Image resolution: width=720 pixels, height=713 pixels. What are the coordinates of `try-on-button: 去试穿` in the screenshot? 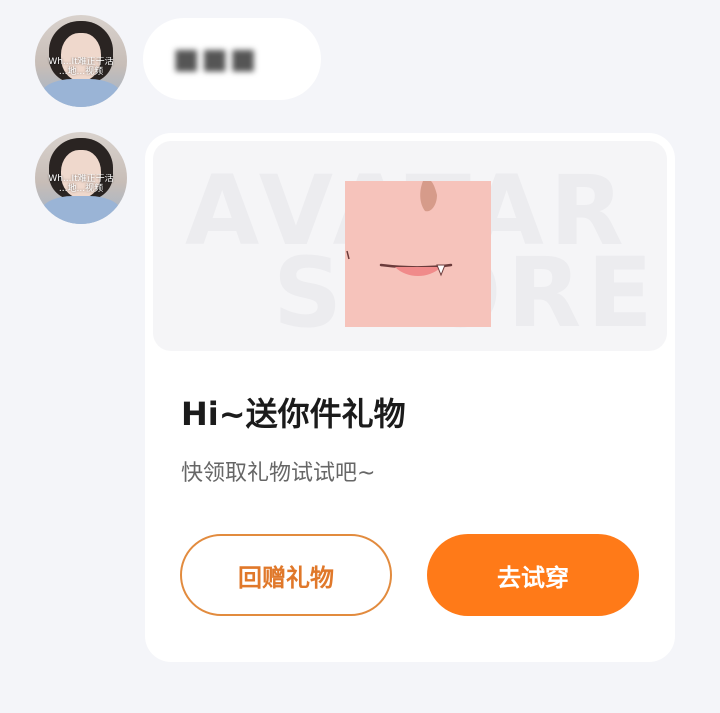 It's located at (533, 575).